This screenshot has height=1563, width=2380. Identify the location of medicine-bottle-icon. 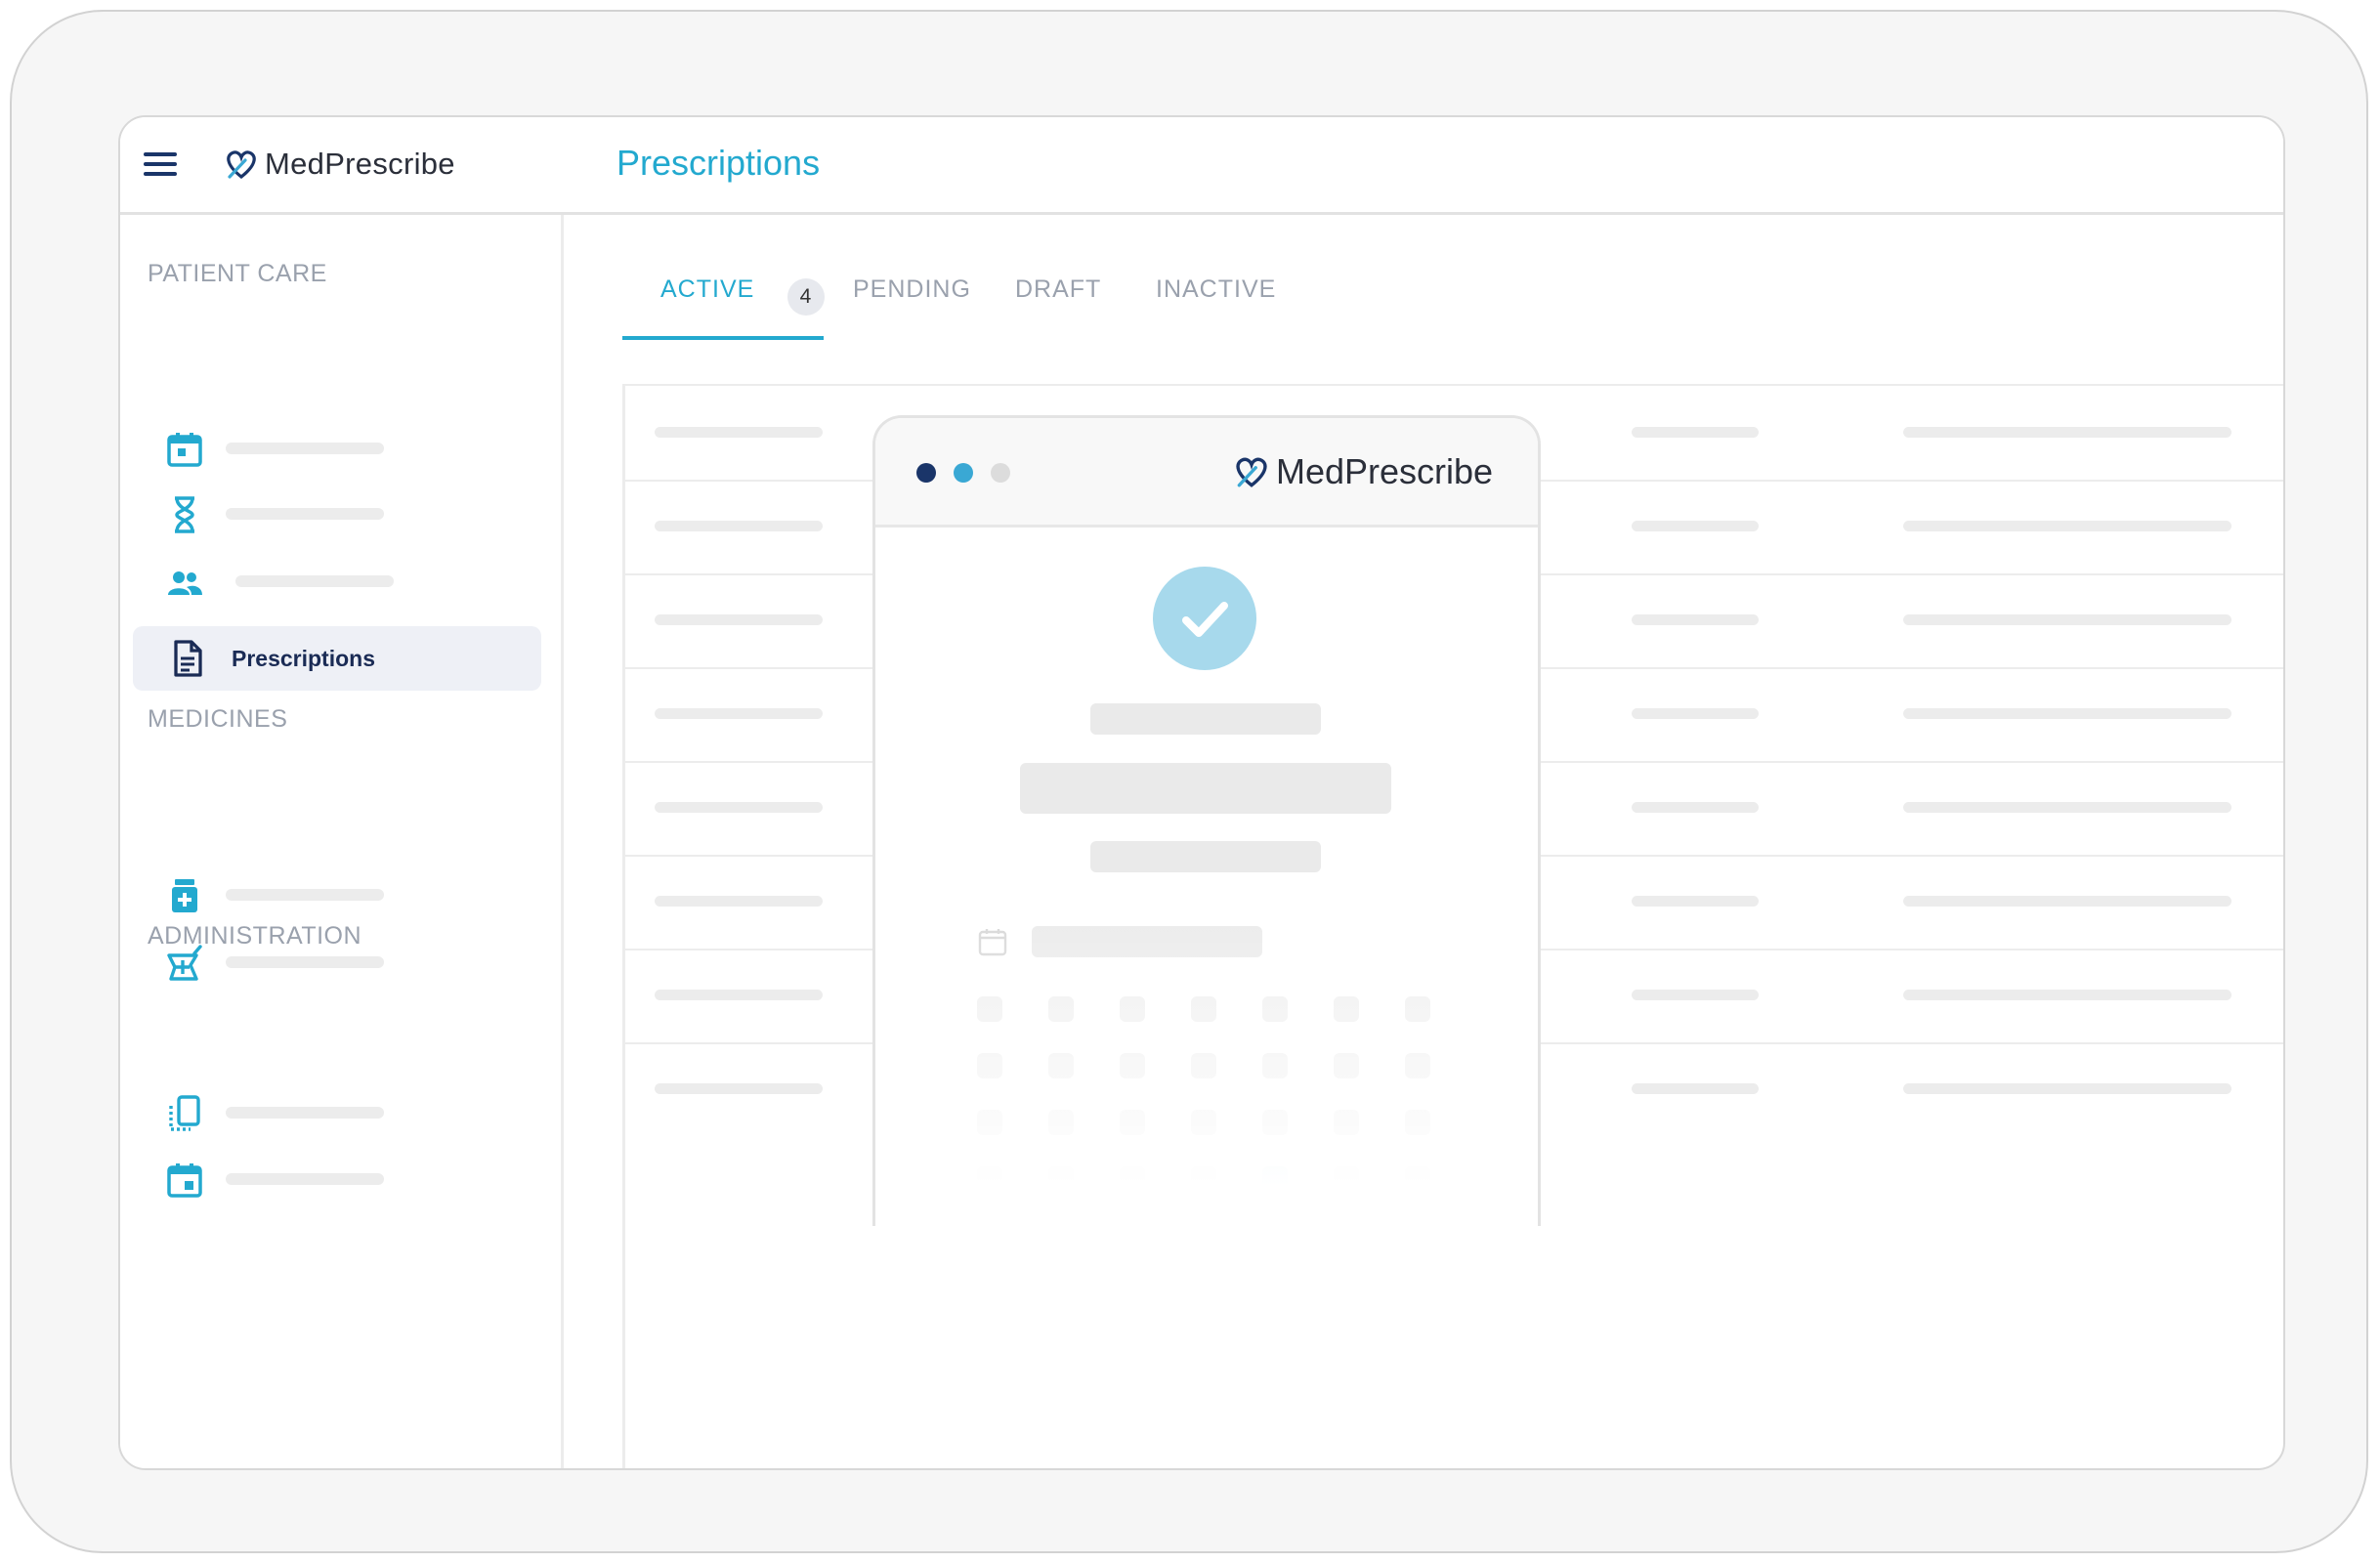
(184, 895).